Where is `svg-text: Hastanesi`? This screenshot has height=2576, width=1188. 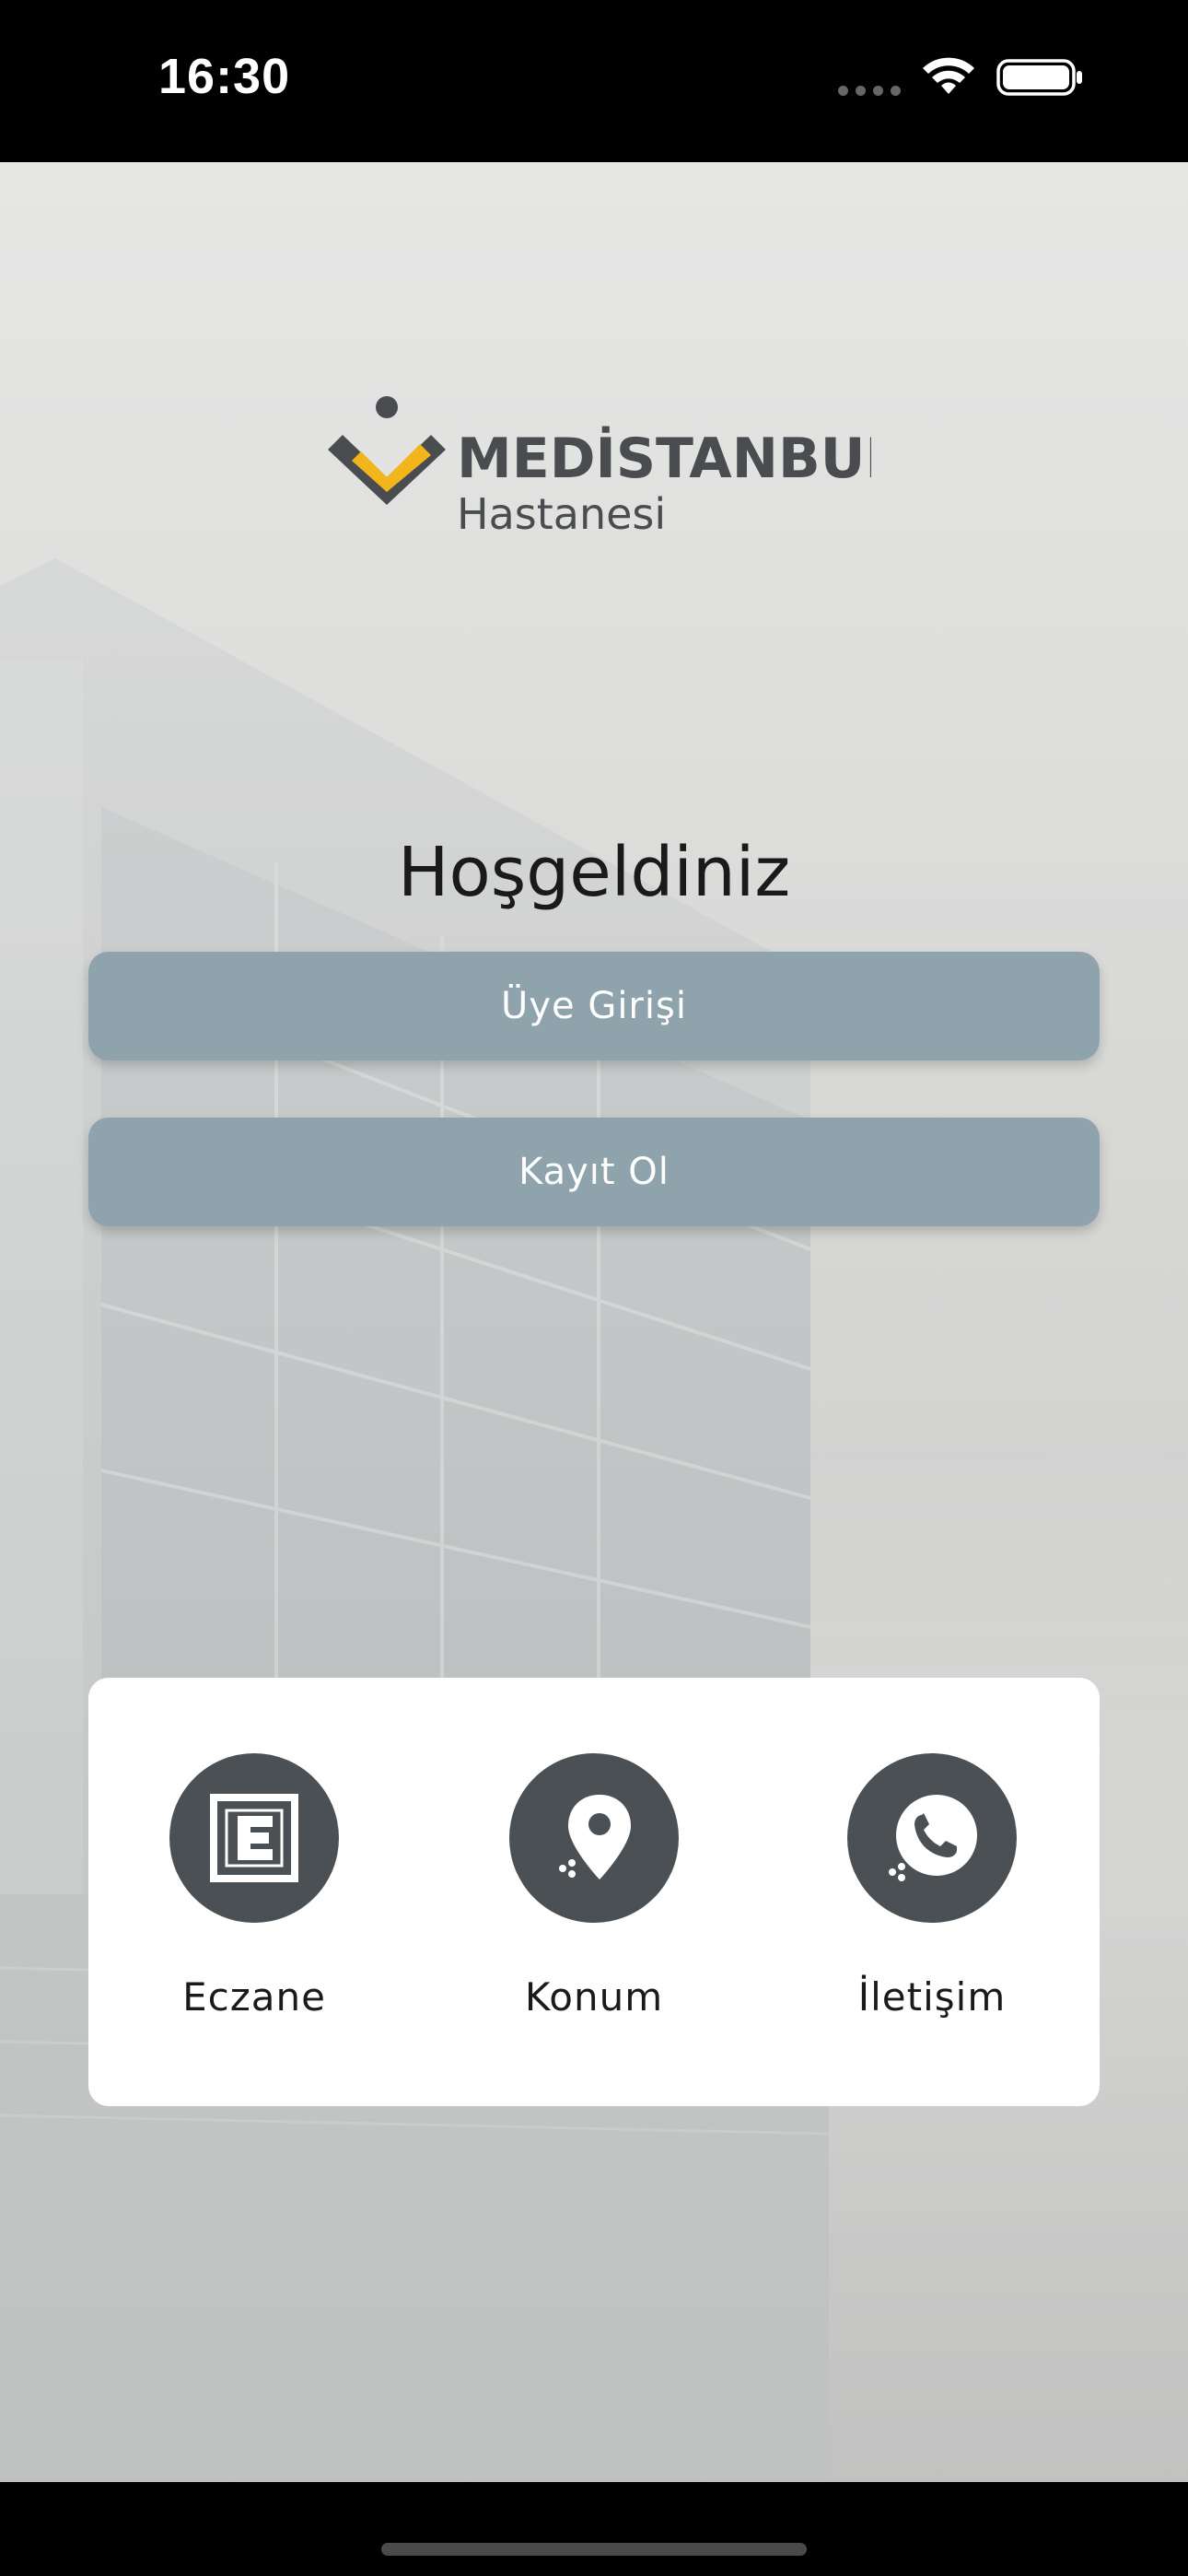 svg-text: Hastanesi is located at coordinates (561, 514).